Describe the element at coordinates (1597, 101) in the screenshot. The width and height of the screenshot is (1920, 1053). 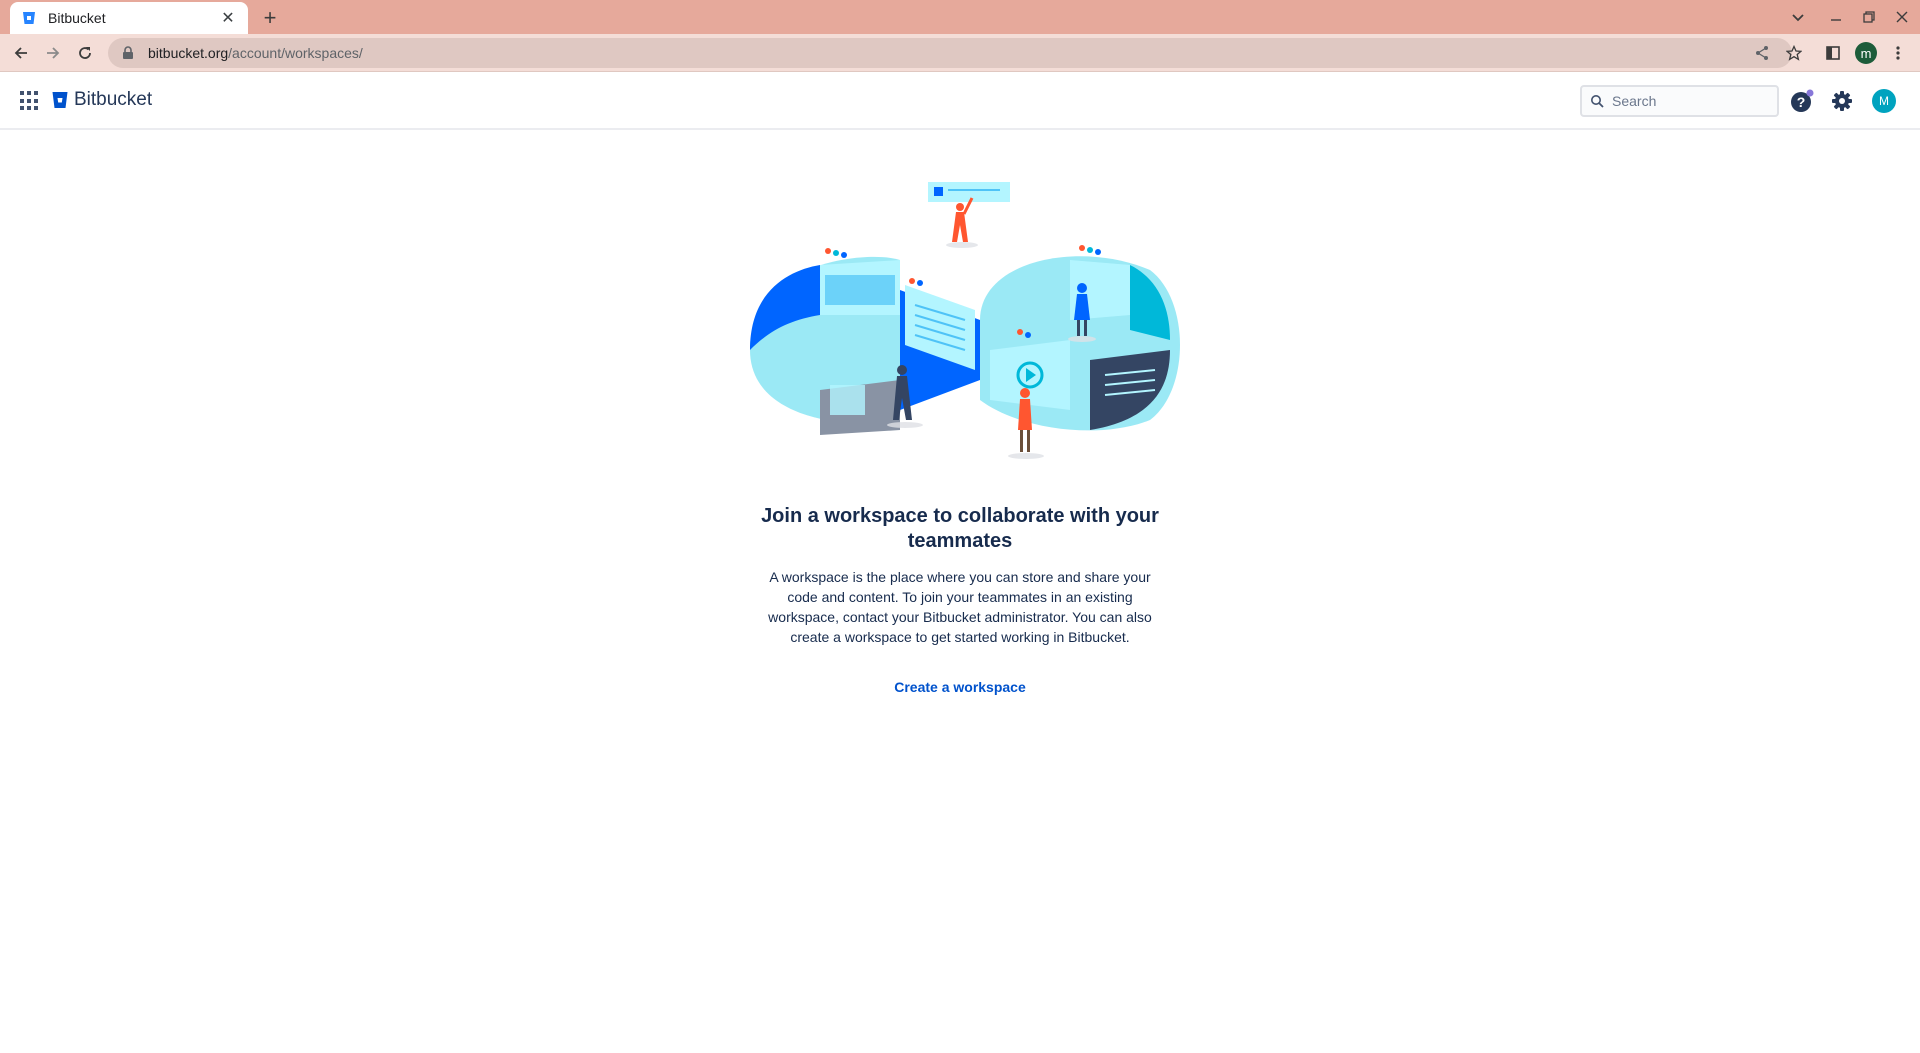
I see `search-icon` at that location.